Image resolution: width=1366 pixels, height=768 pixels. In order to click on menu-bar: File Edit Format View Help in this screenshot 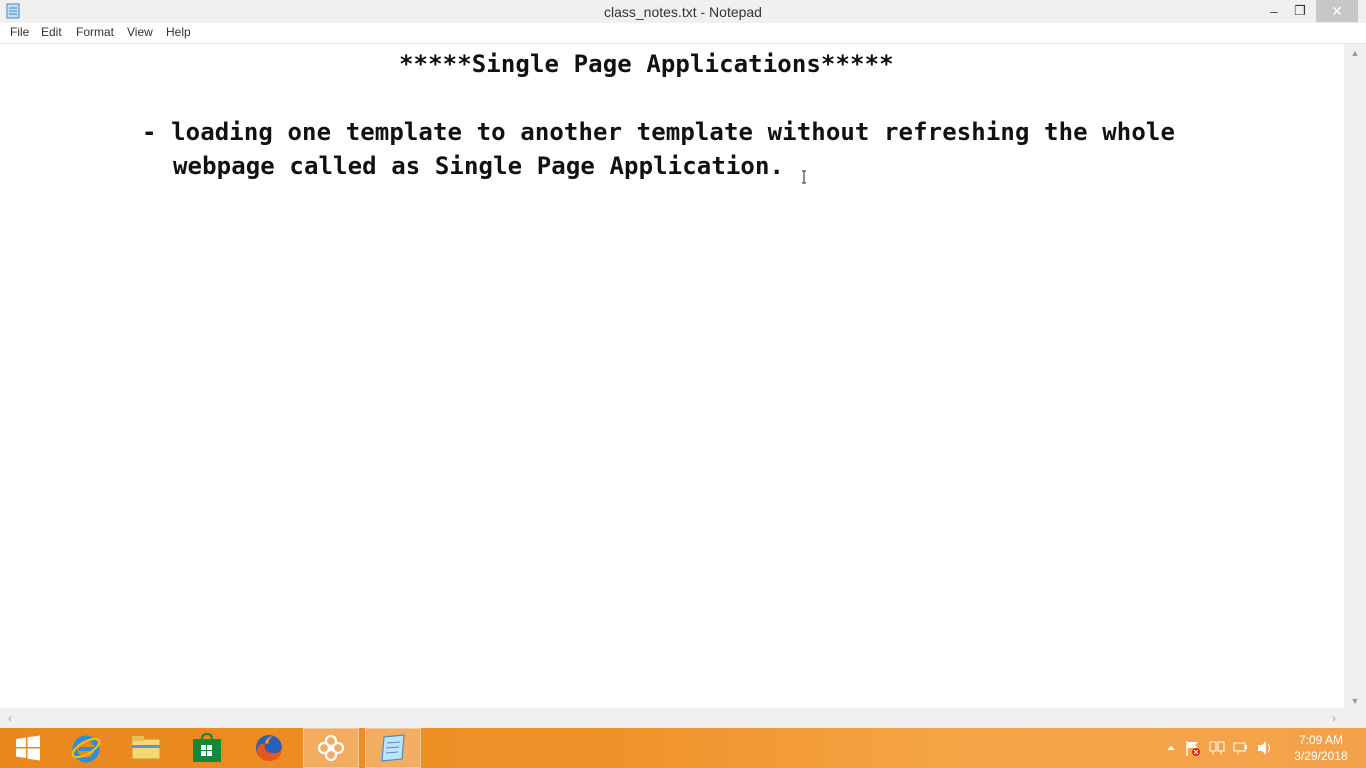, I will do `click(683, 33)`.